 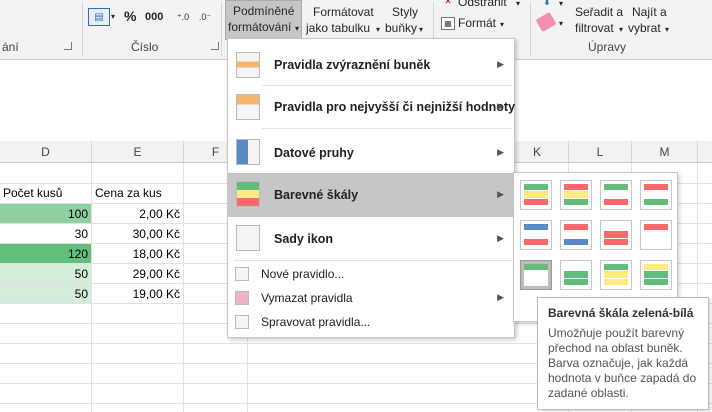 I want to click on column-header-k: K, so click(x=537, y=152).